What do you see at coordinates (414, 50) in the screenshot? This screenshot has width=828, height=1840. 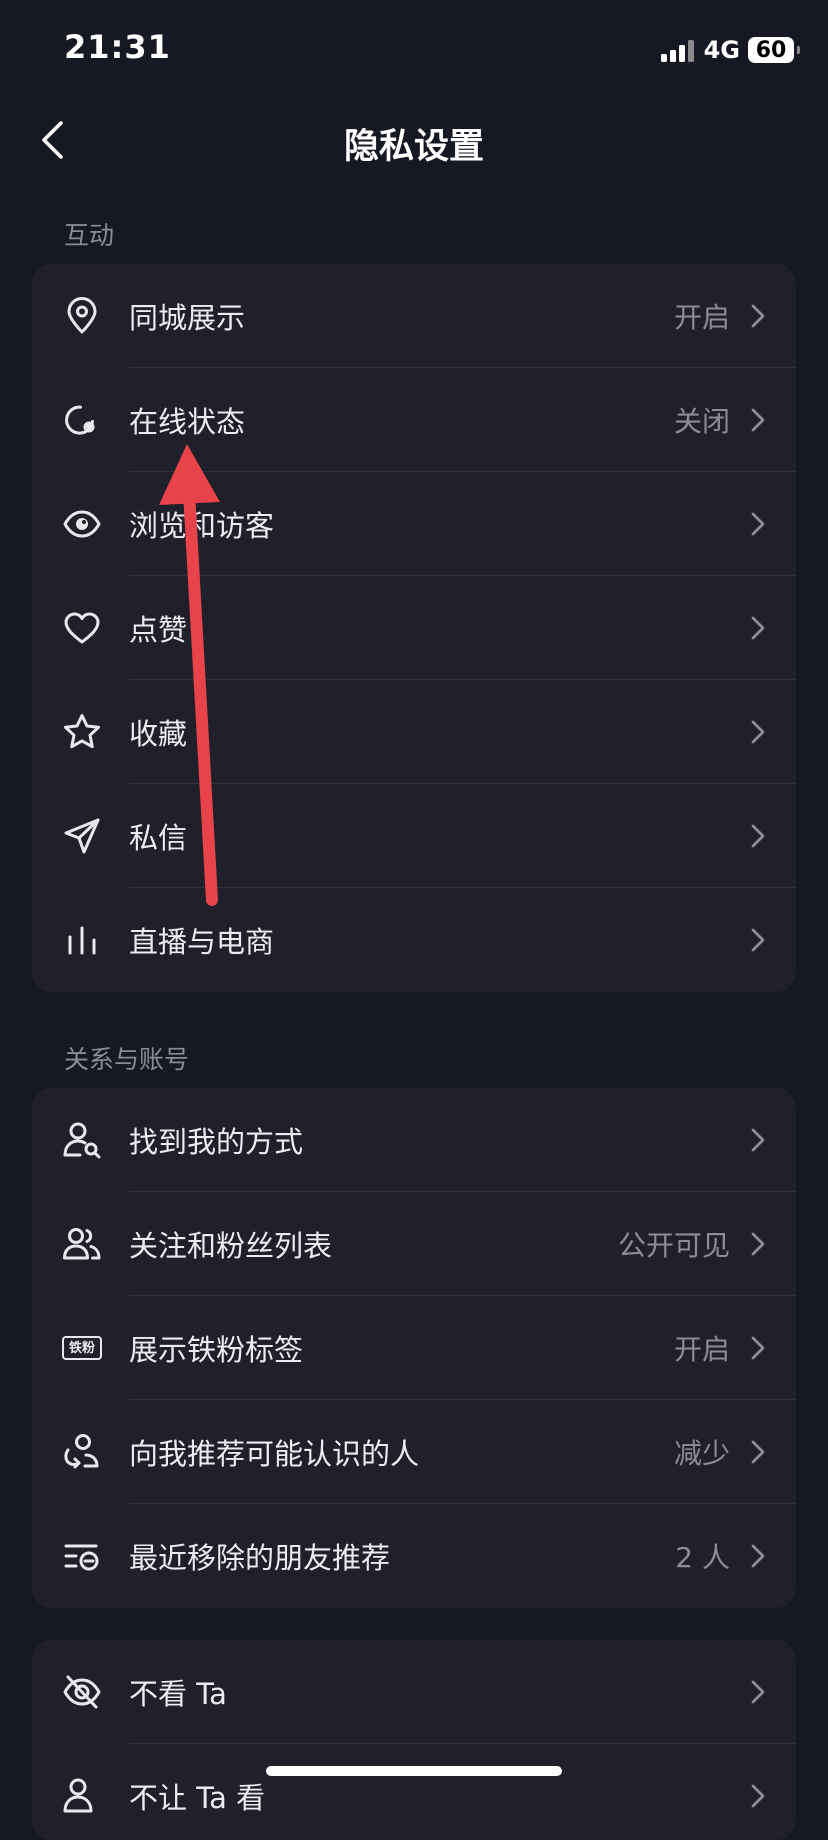 I see `status-bar: 21:31 4G 60` at bounding box center [414, 50].